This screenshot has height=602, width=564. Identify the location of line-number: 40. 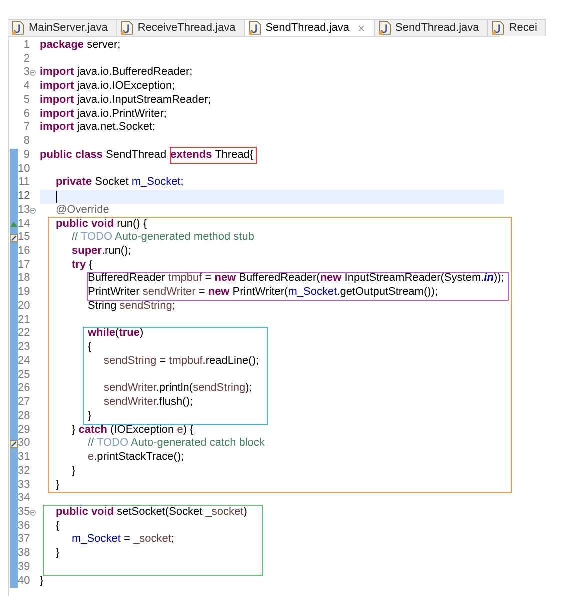
(24, 581).